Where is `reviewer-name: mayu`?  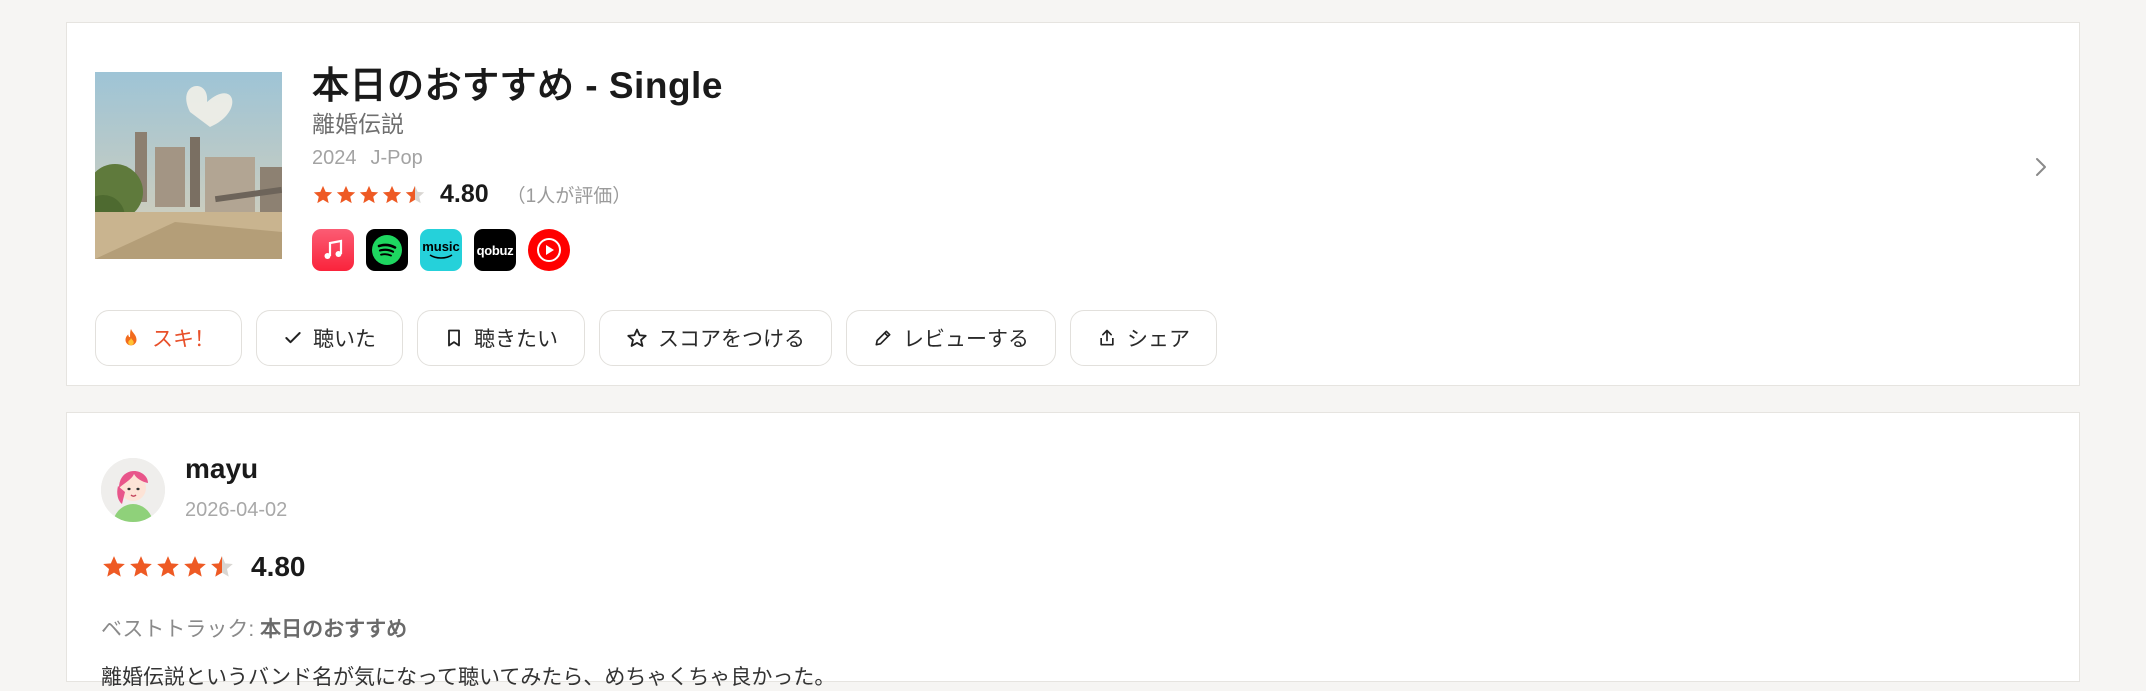
reviewer-name: mayu is located at coordinates (221, 469).